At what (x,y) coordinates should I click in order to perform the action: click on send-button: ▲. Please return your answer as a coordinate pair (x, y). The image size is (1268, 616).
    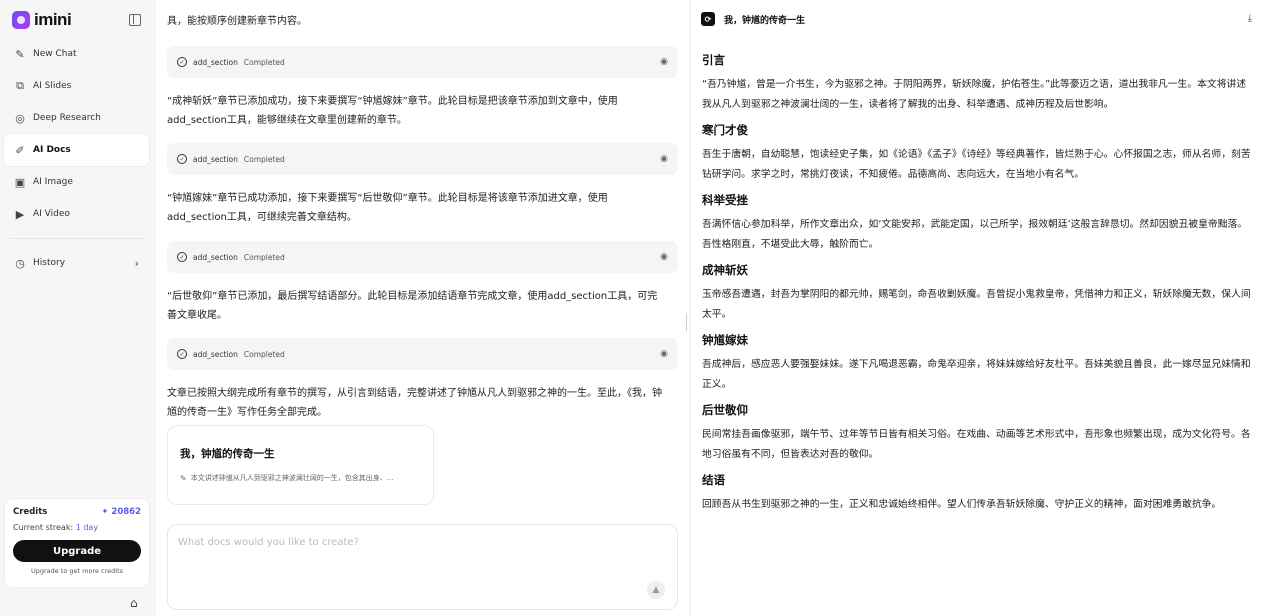
    Looking at the image, I should click on (656, 590).